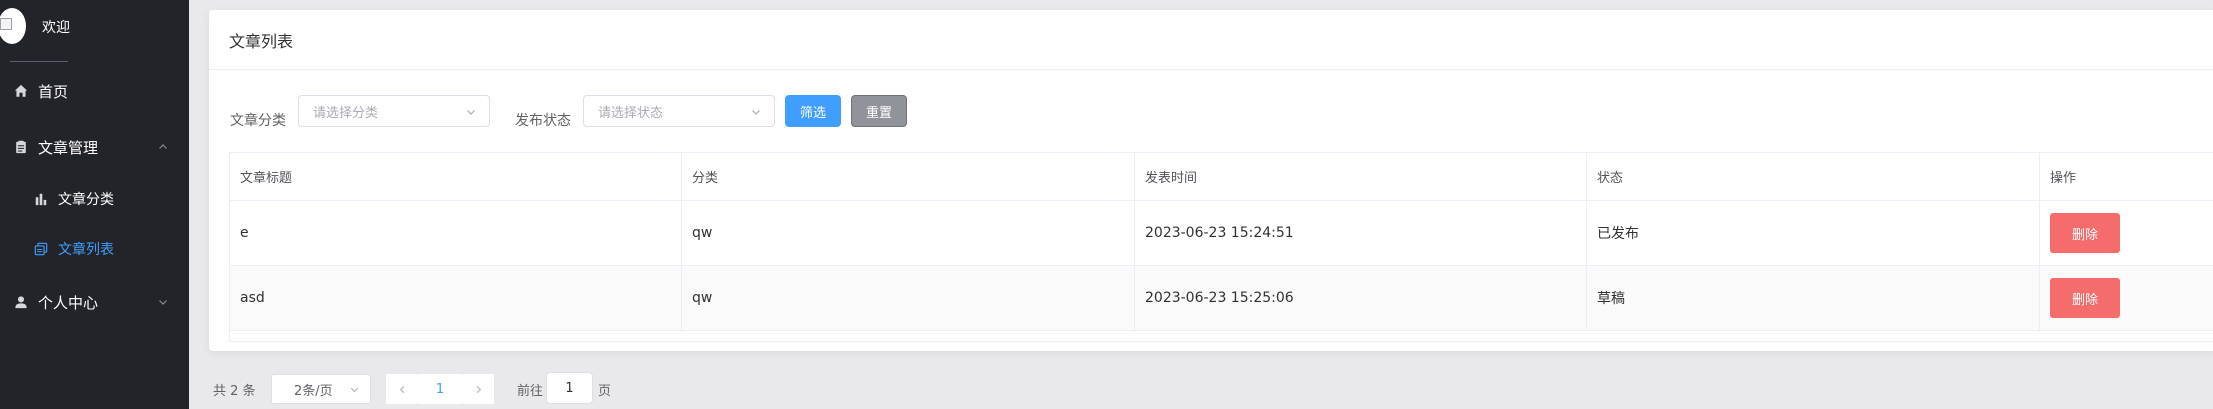 The image size is (2213, 409). I want to click on column-header-status: 状态, so click(1813, 176).